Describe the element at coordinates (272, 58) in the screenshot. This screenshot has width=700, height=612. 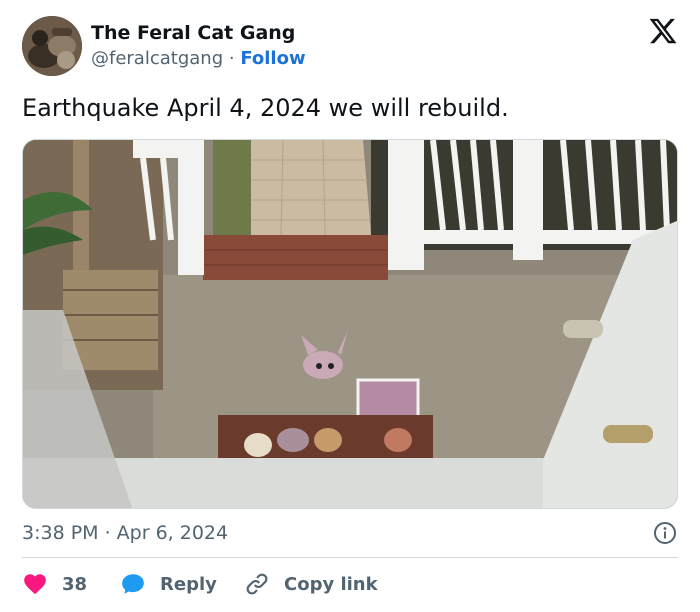
I see `follow-button: Follow` at that location.